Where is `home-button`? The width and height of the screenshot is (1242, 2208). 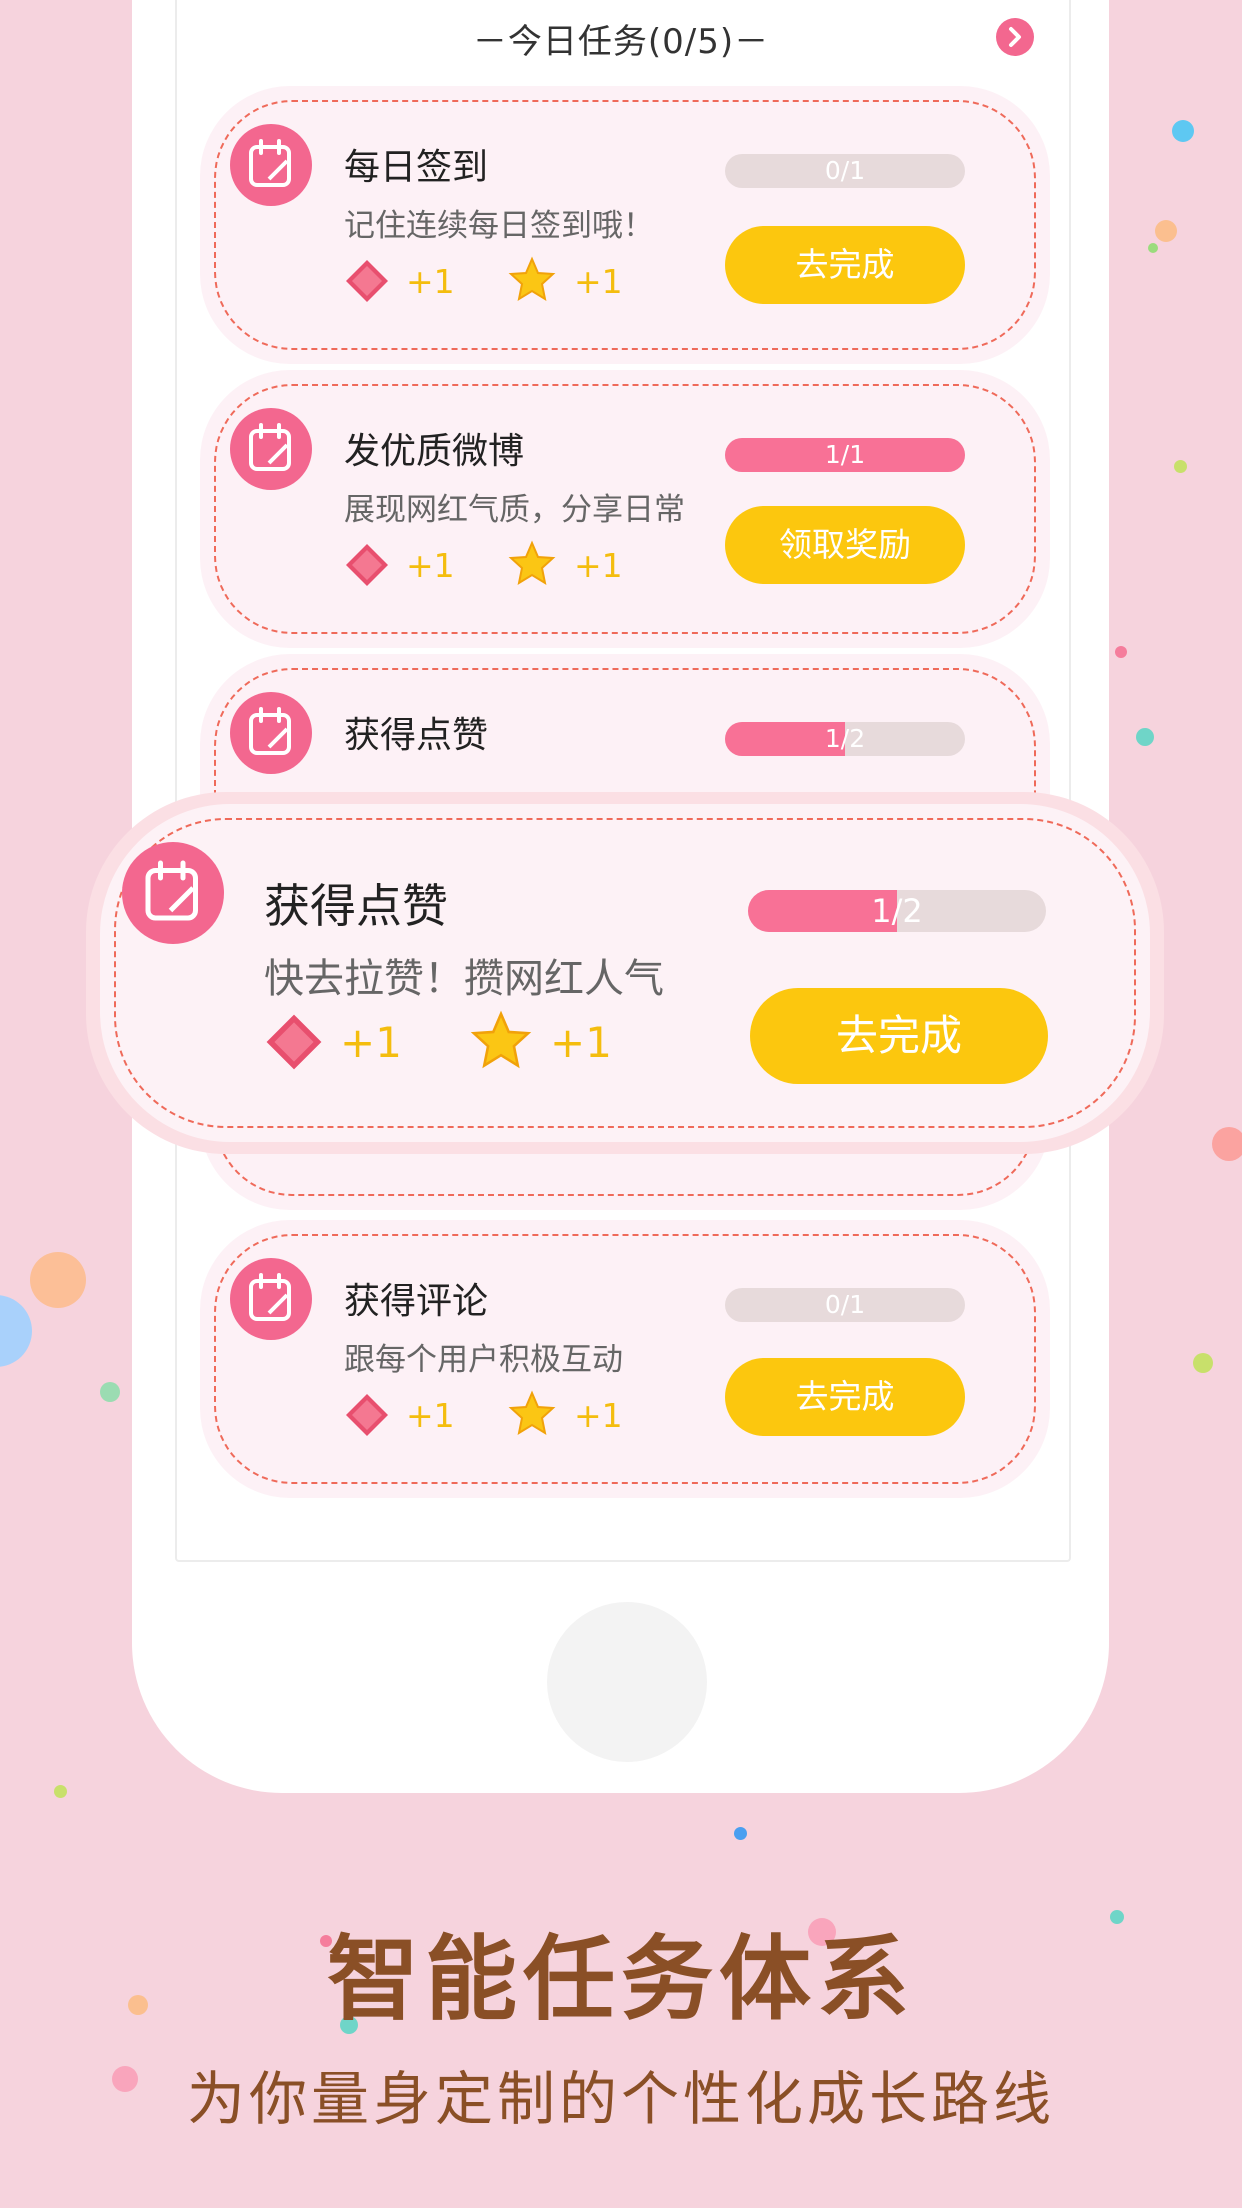
home-button is located at coordinates (627, 1682).